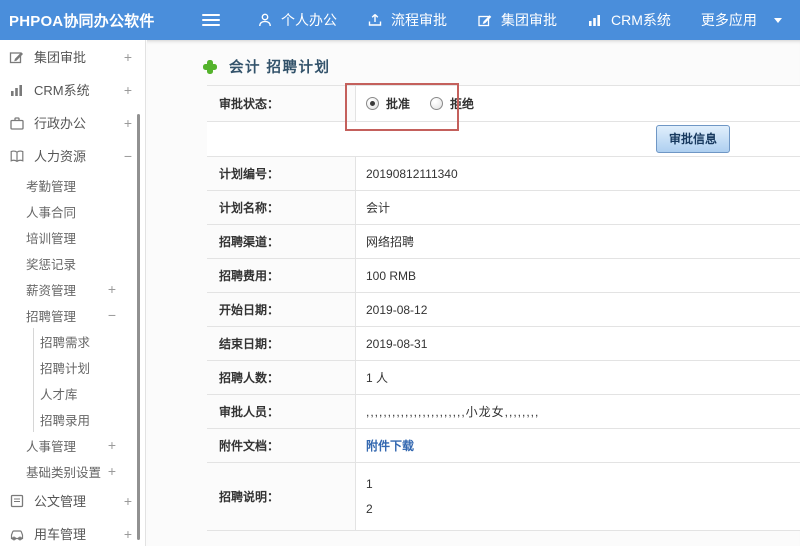 The height and width of the screenshot is (546, 800). I want to click on radio-approve, so click(372, 103).